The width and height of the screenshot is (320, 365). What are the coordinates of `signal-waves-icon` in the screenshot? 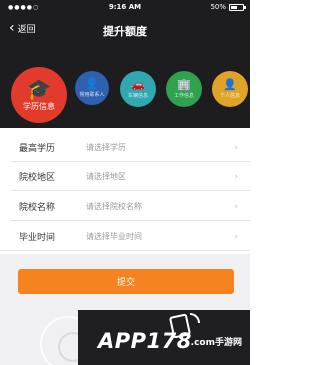 It's located at (195, 318).